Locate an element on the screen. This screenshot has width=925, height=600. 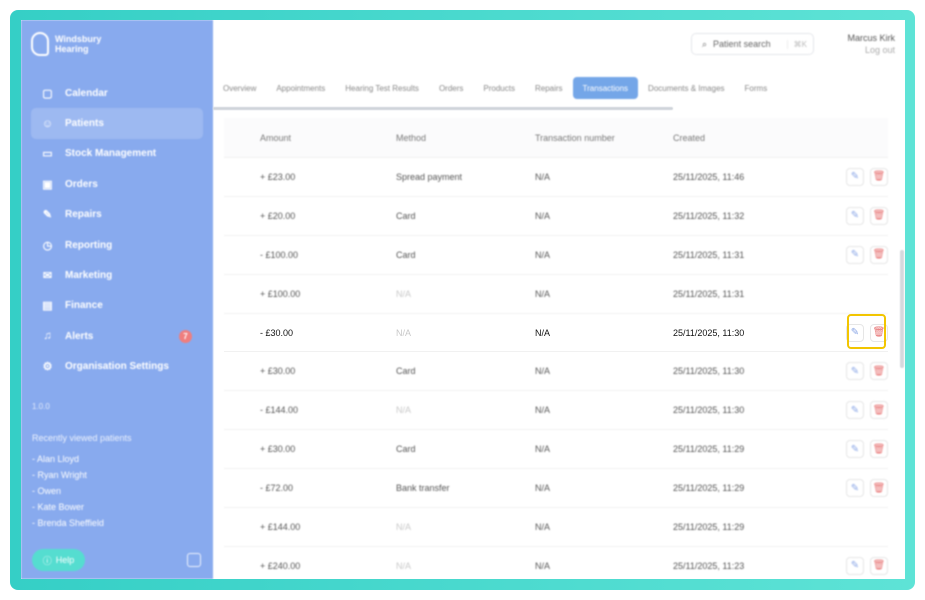
table-row: + £30.00 Card N/A 25/11/2025, 11:30 ✎ 🗑 is located at coordinates (556, 372).